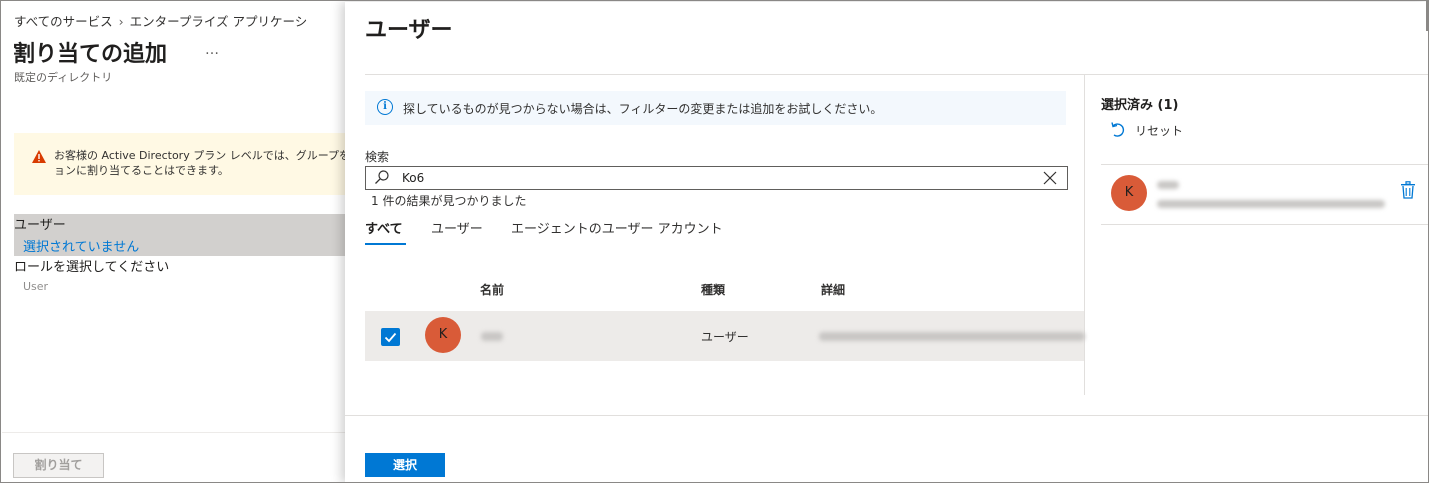  I want to click on assign-button: 割り当て, so click(58, 465).